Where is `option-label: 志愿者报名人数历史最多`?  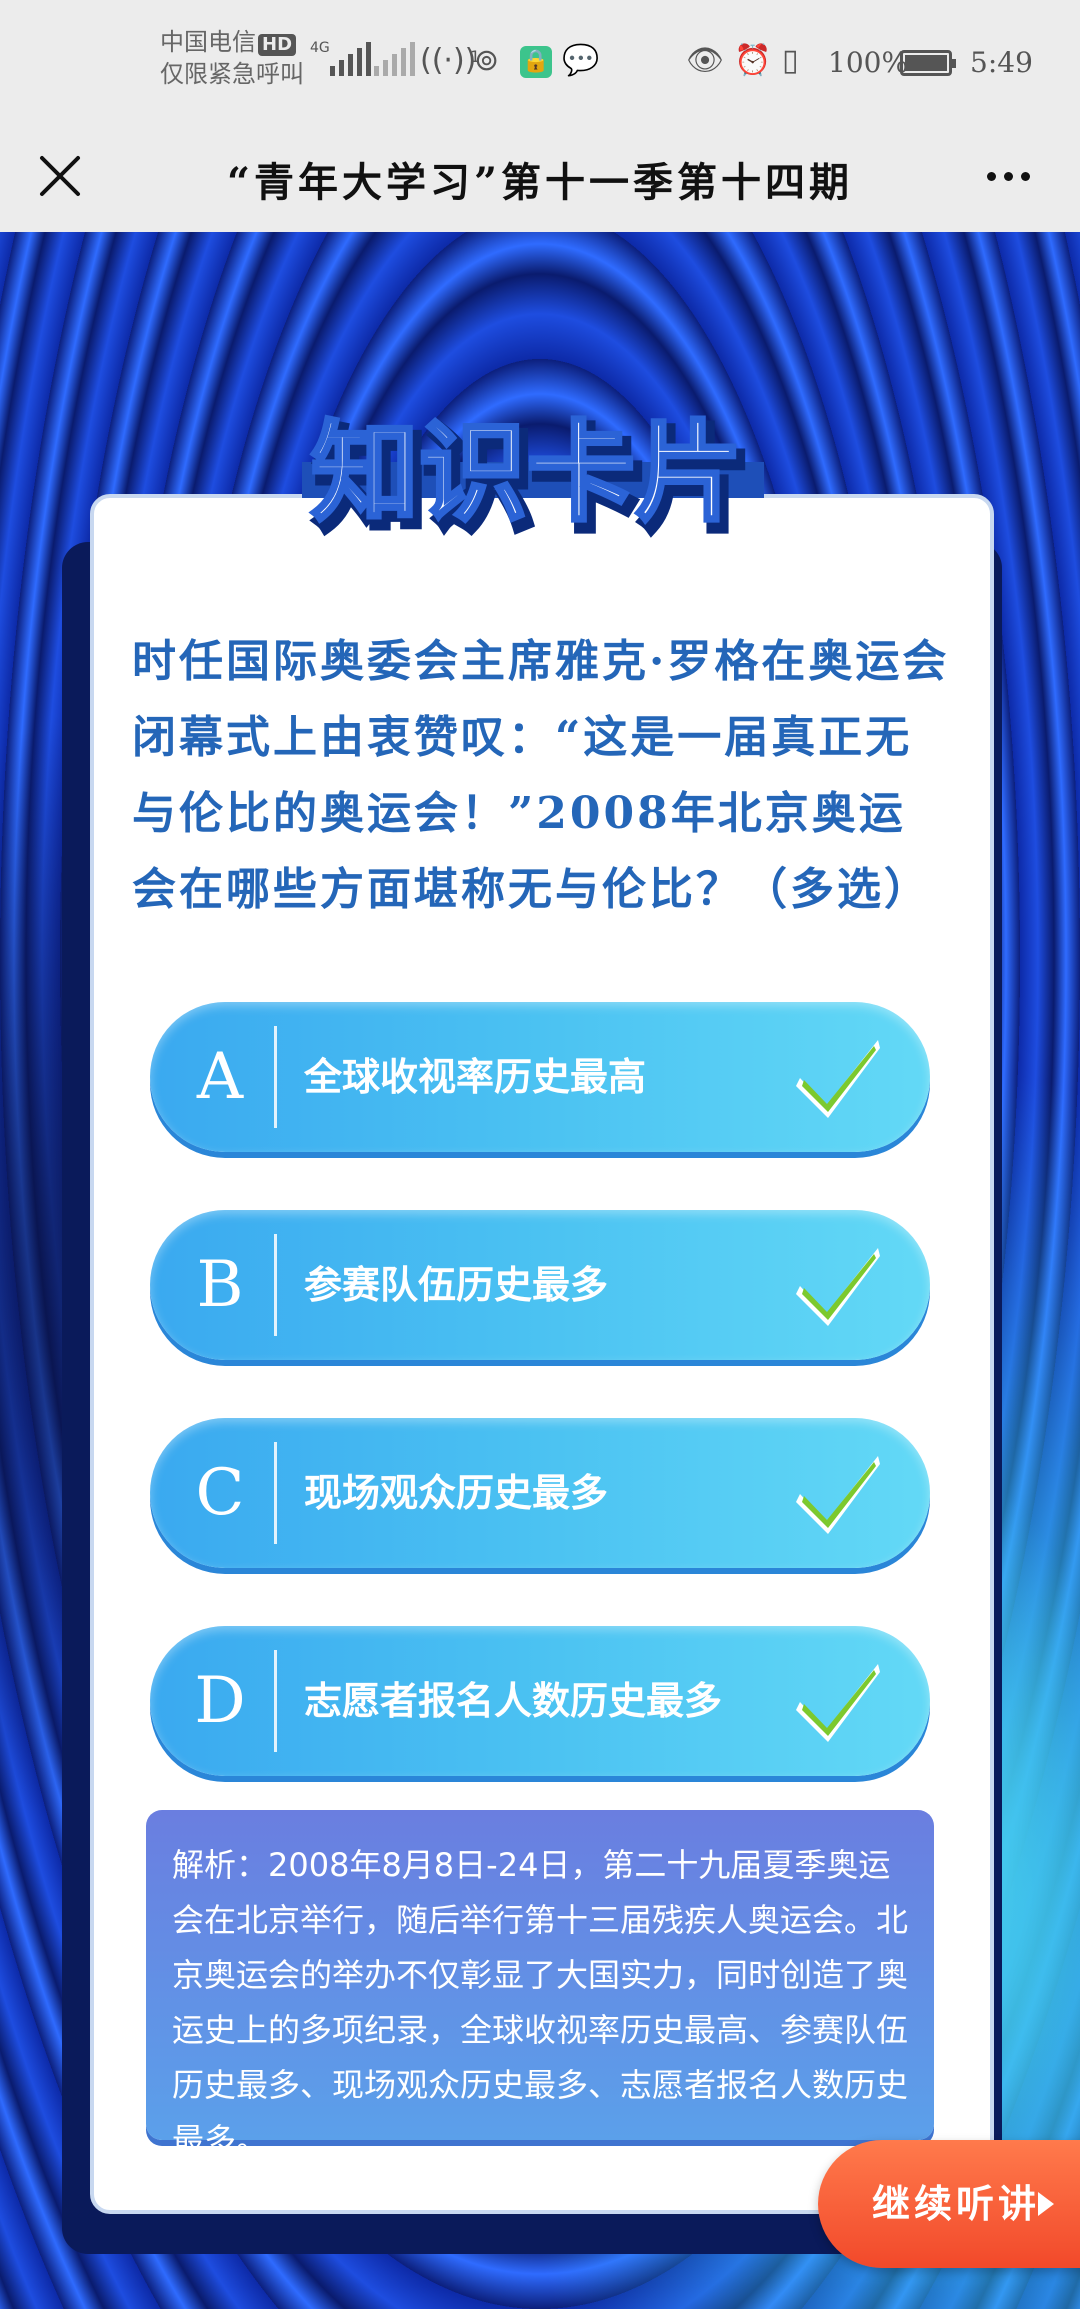 option-label: 志愿者报名人数历史最多 is located at coordinates (513, 1701).